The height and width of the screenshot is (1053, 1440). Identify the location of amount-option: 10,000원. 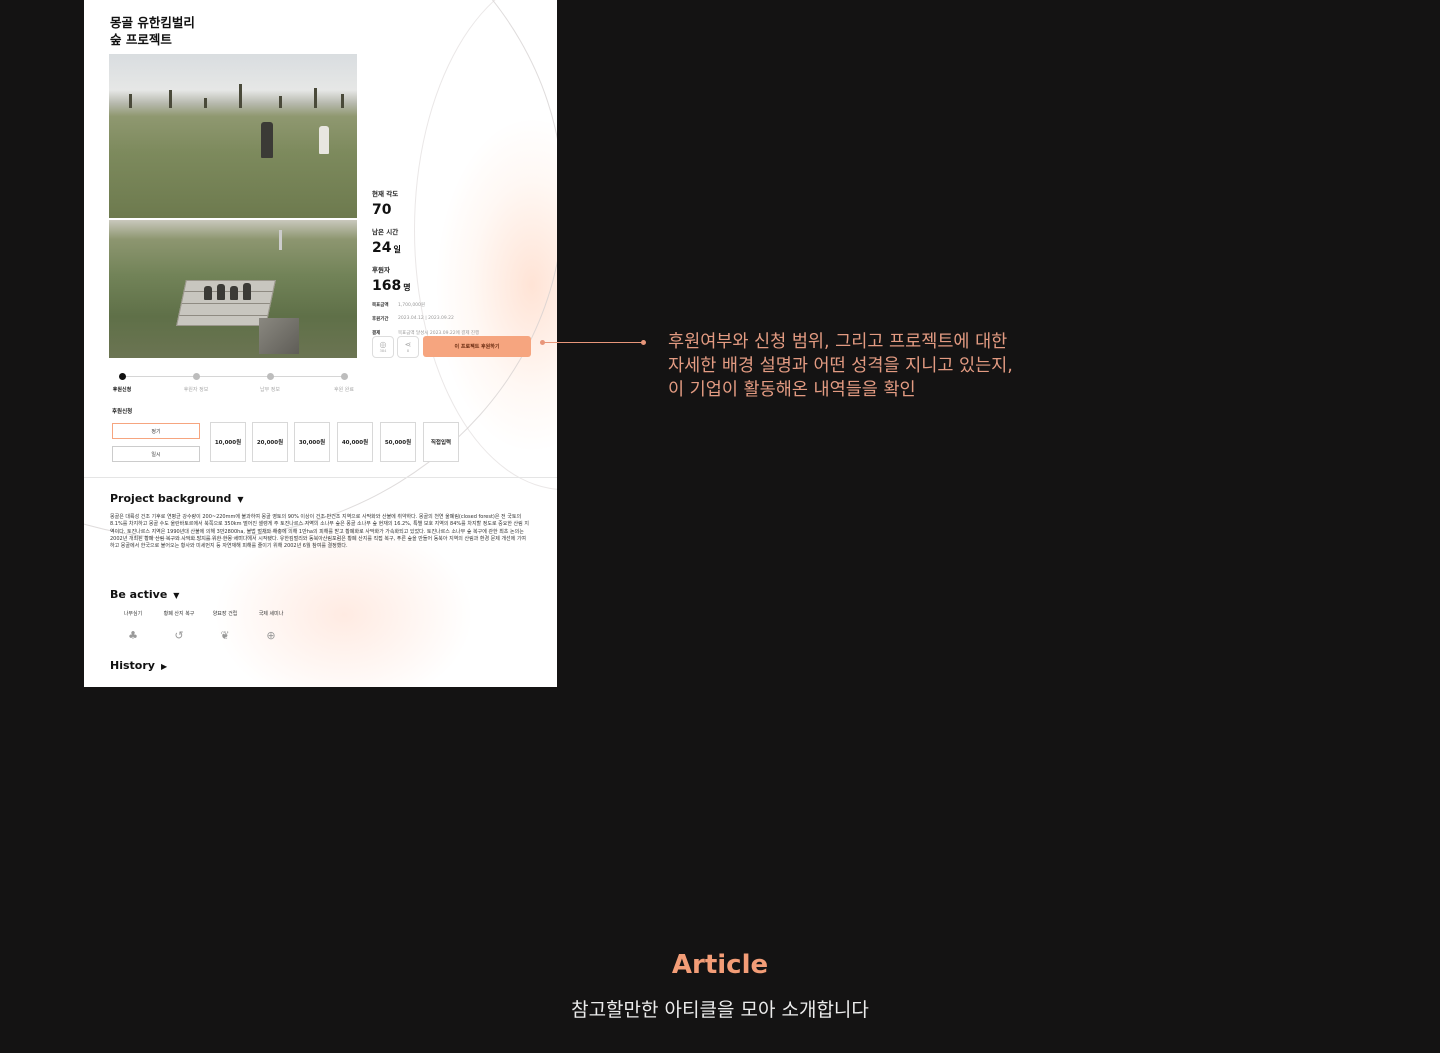
(228, 442).